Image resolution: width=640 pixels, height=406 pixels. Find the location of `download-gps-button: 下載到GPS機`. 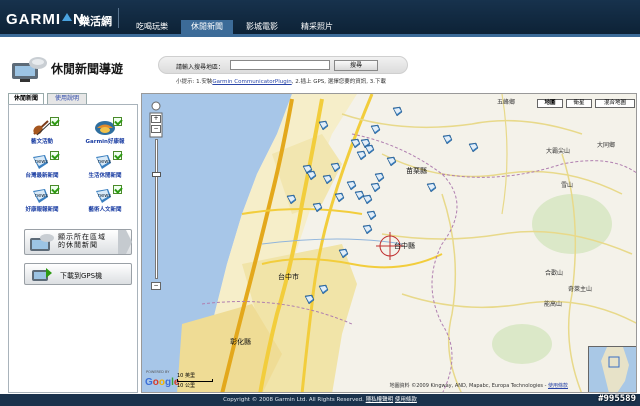

download-gps-button: 下載到GPS機 is located at coordinates (78, 274).